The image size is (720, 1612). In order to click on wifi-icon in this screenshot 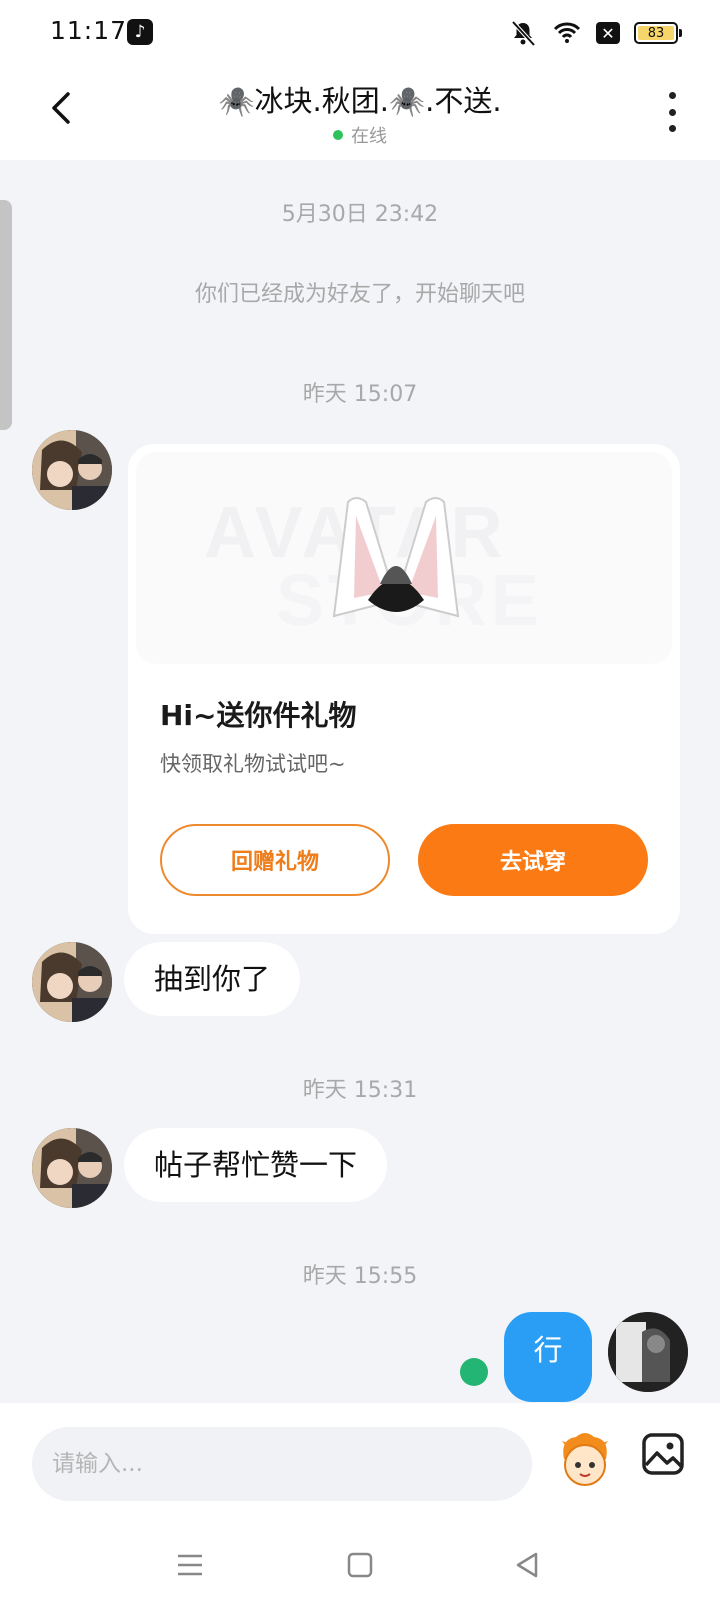, I will do `click(567, 32)`.